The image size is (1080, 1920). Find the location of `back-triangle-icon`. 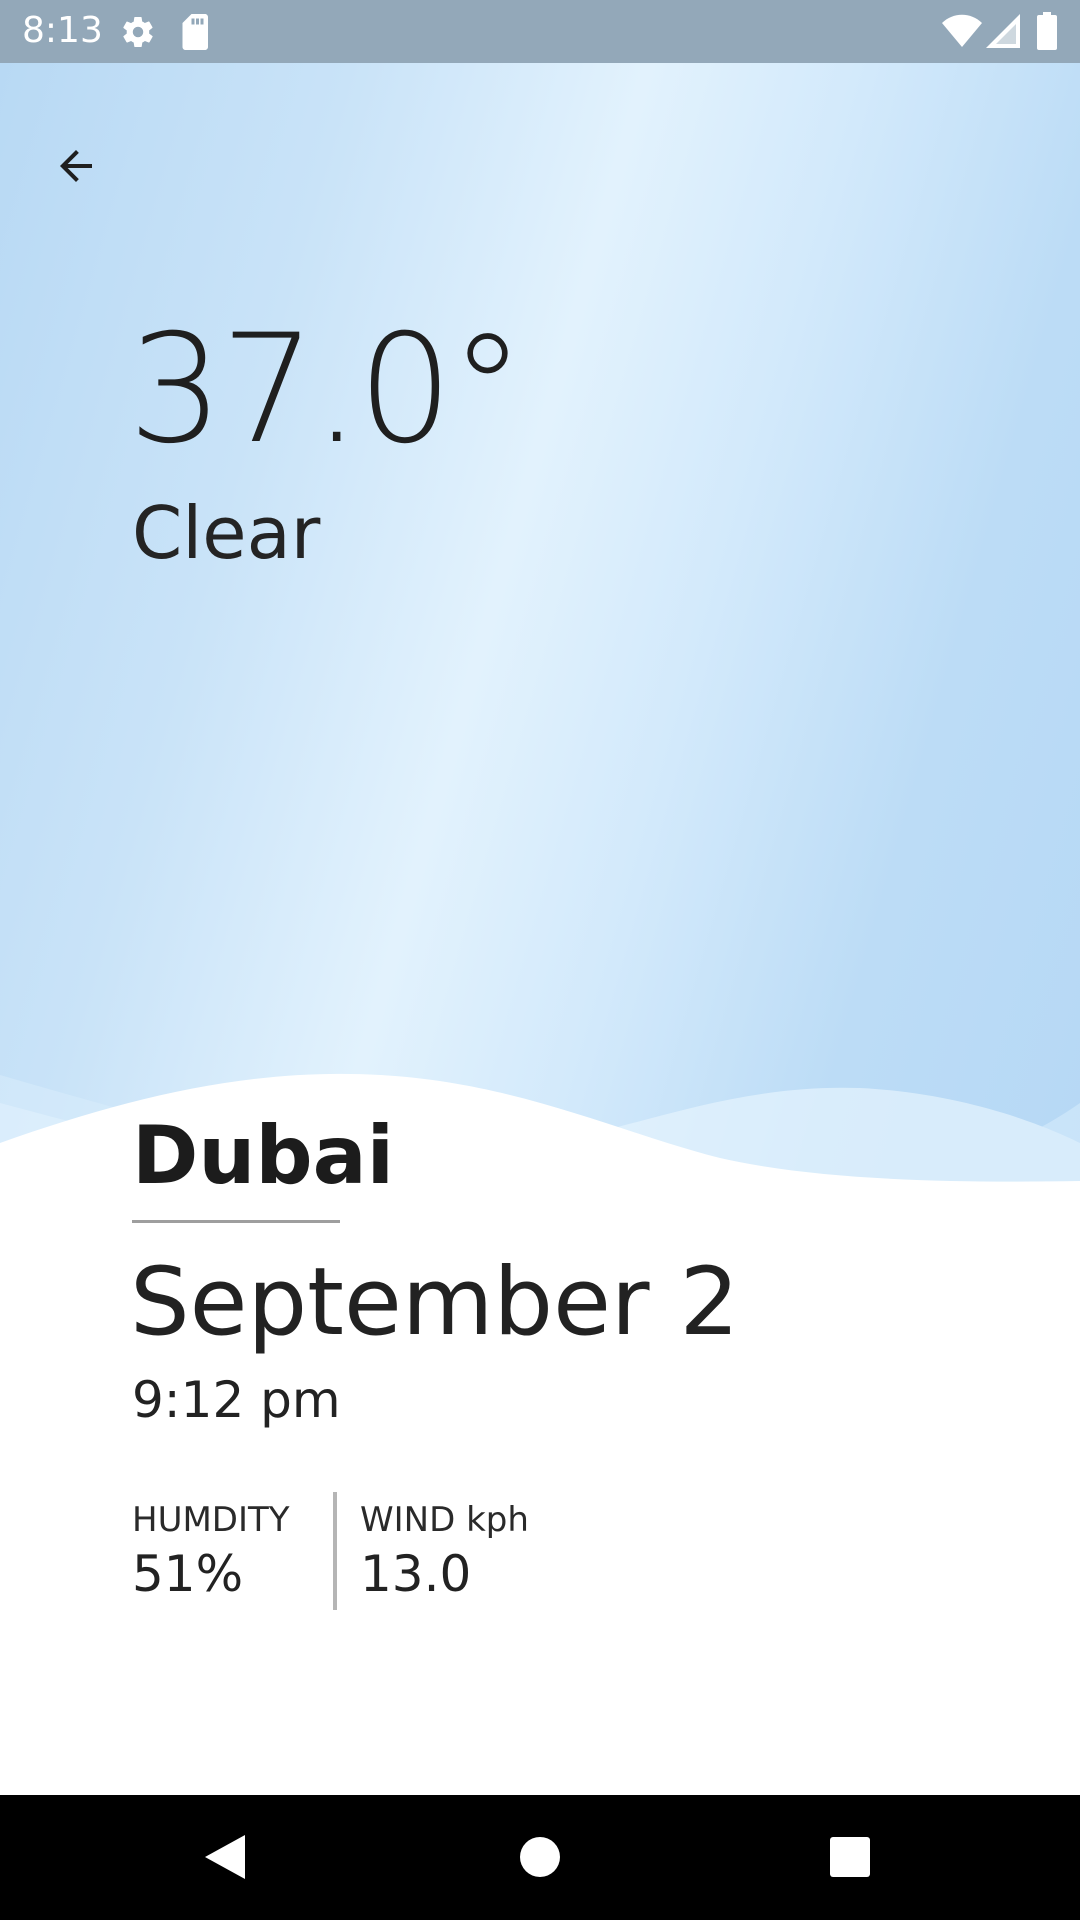

back-triangle-icon is located at coordinates (225, 1857).